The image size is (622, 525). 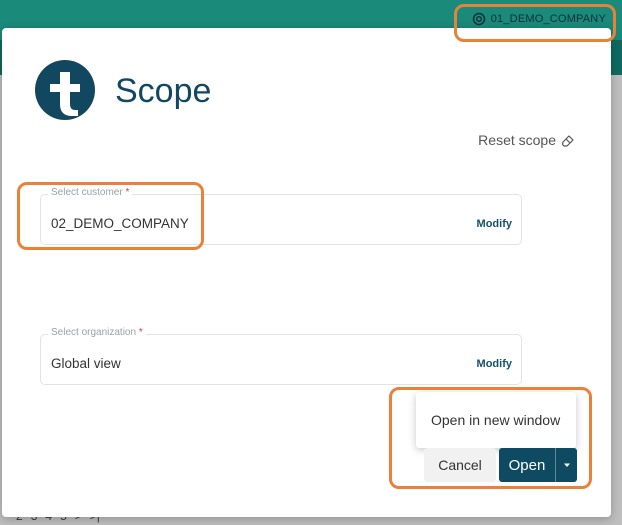 I want to click on company-cross-logo, so click(x=65, y=90).